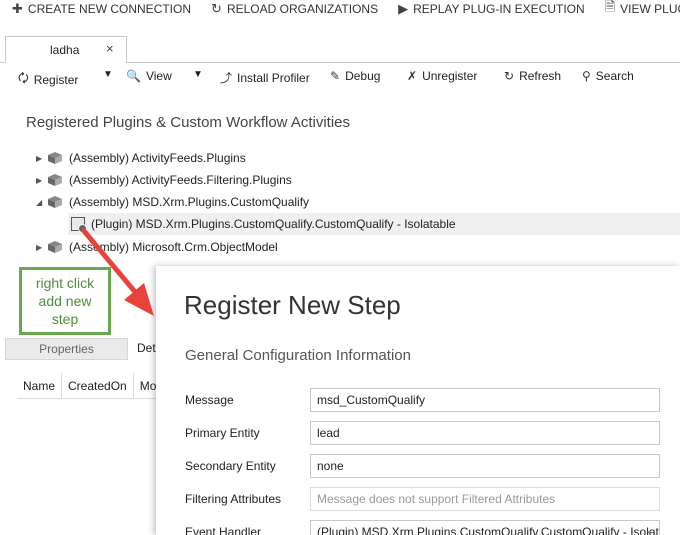  What do you see at coordinates (139, 299) in the screenshot?
I see `arrow-head` at bounding box center [139, 299].